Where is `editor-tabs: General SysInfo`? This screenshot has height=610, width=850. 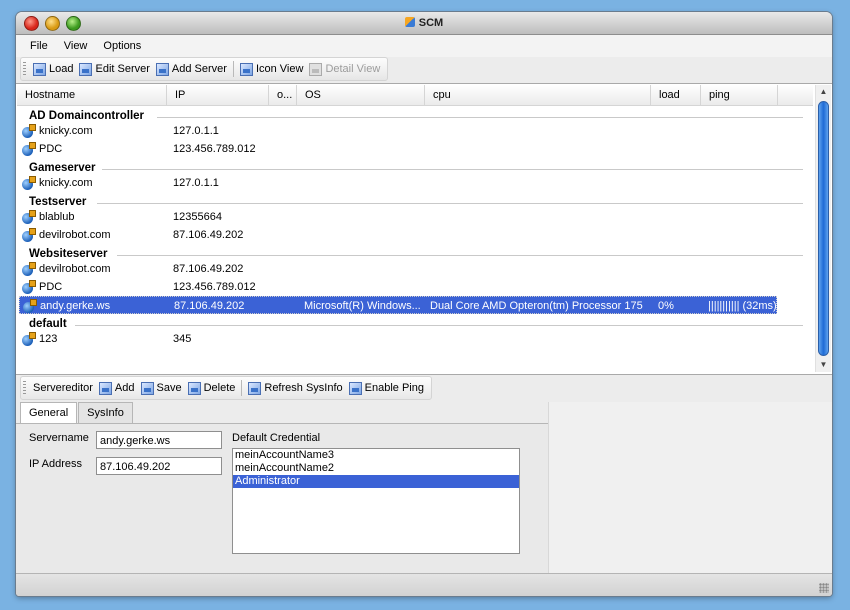 editor-tabs: General SysInfo is located at coordinates (77, 413).